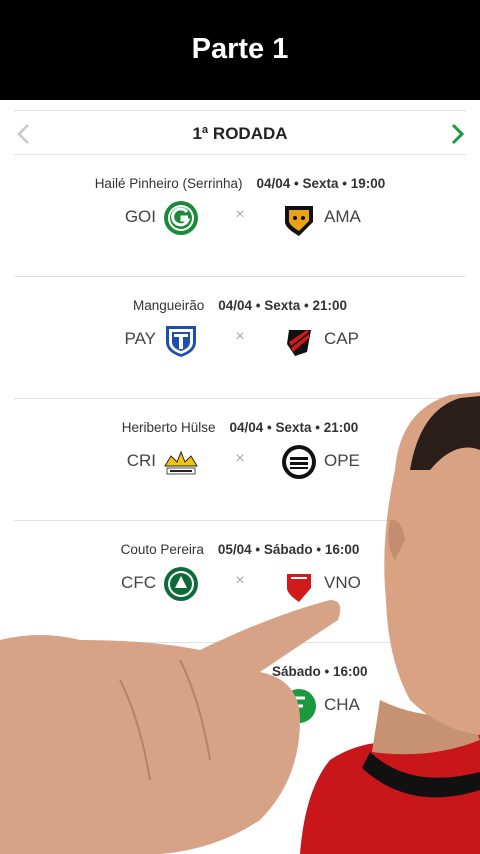 Image resolution: width=480 pixels, height=854 pixels. Describe the element at coordinates (240, 705) in the screenshot. I see `match-row: Sábado • 16:00 CHA` at that location.